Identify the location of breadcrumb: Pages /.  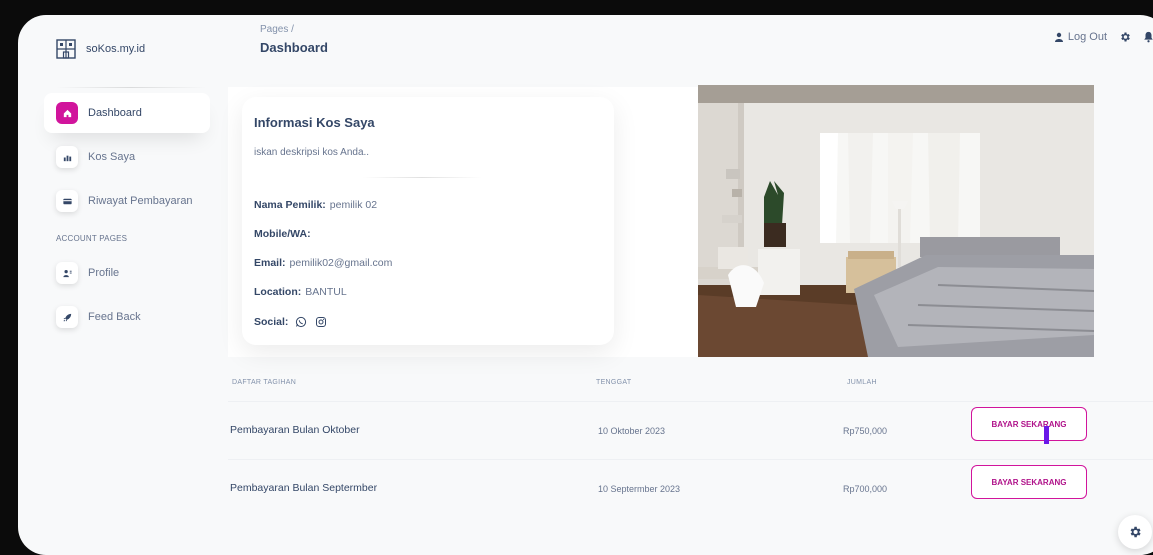
(277, 29).